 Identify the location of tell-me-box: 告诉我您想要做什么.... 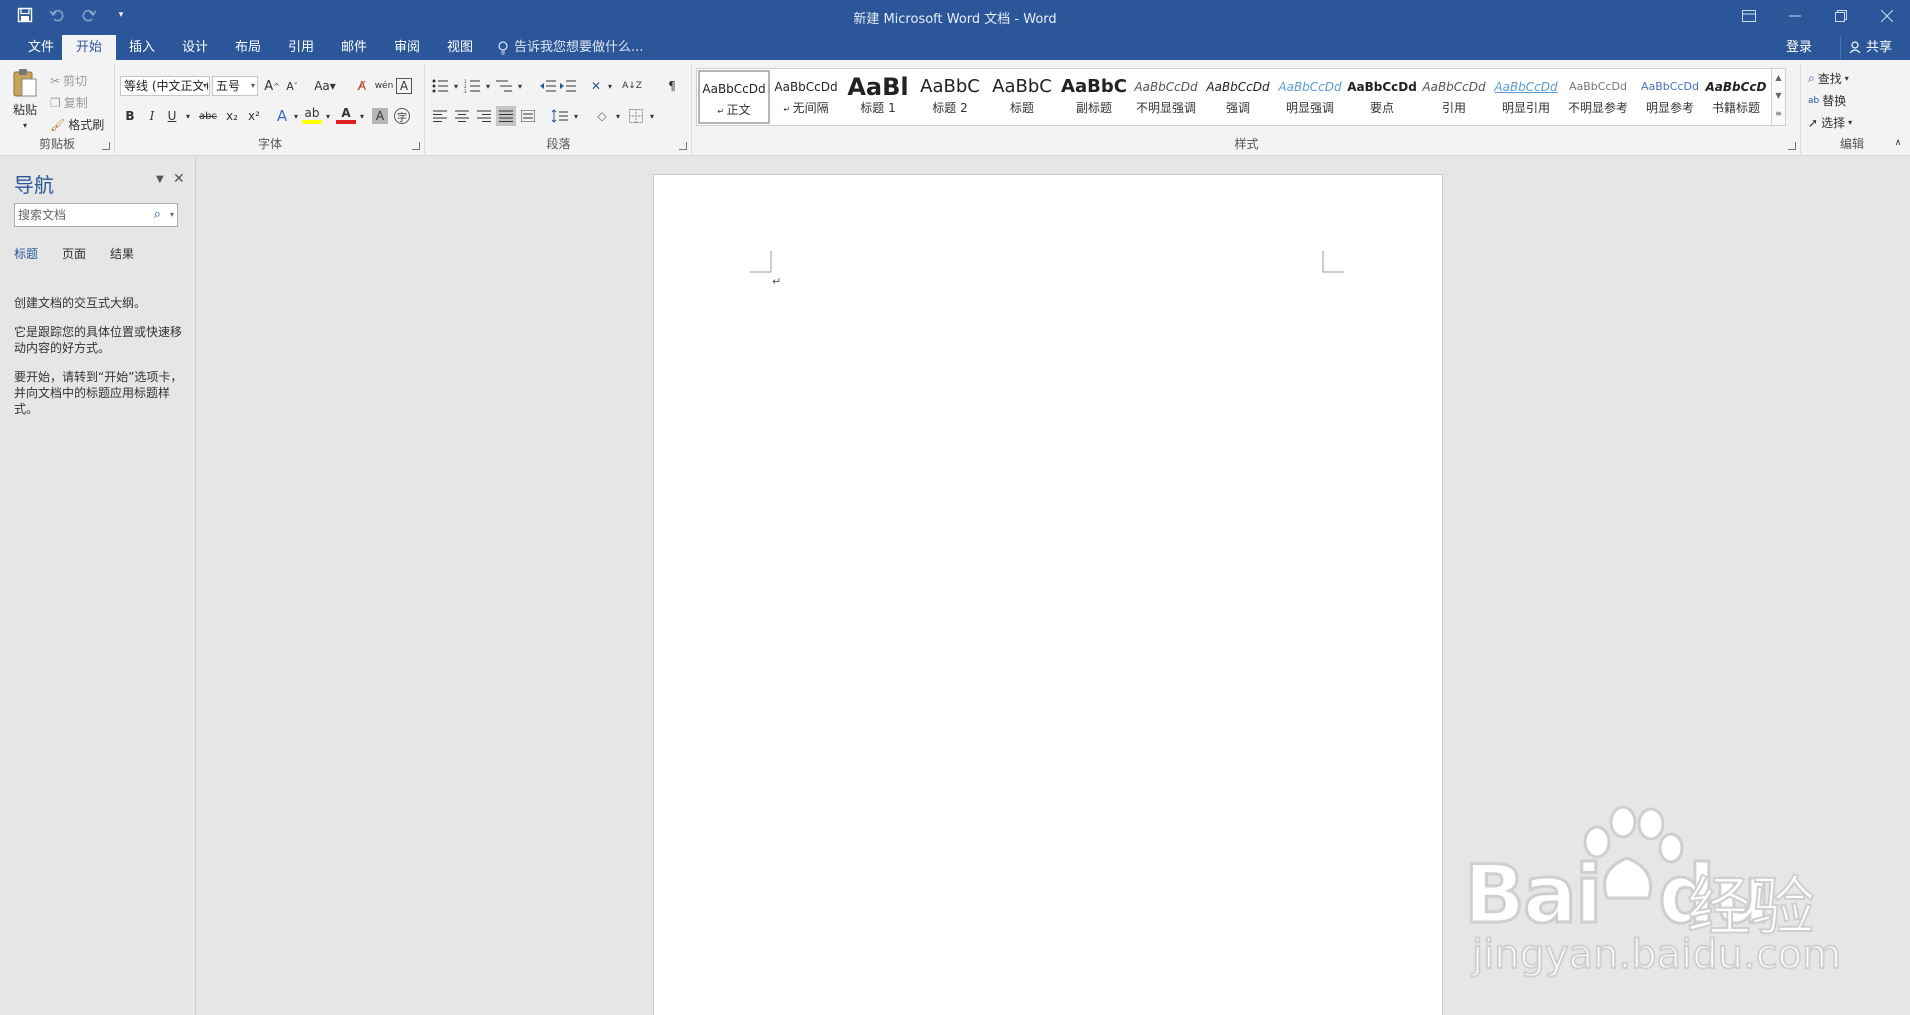
(570, 47).